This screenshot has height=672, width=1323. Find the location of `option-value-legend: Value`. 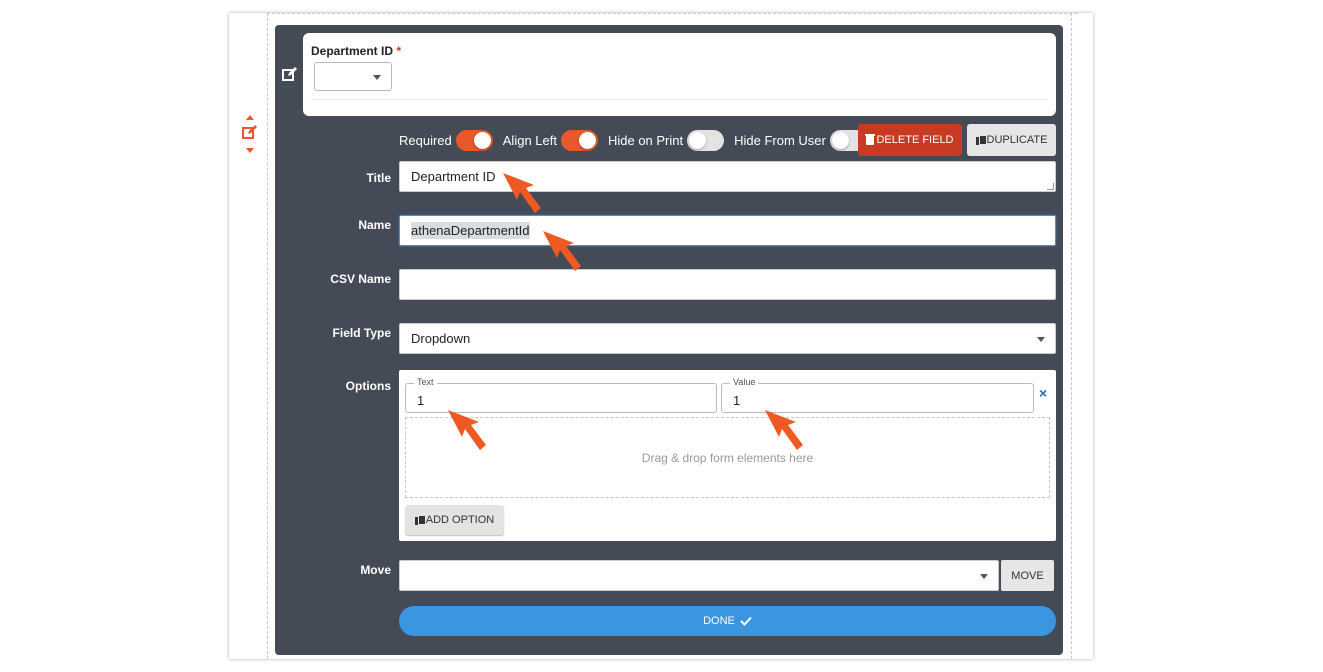

option-value-legend: Value is located at coordinates (744, 382).